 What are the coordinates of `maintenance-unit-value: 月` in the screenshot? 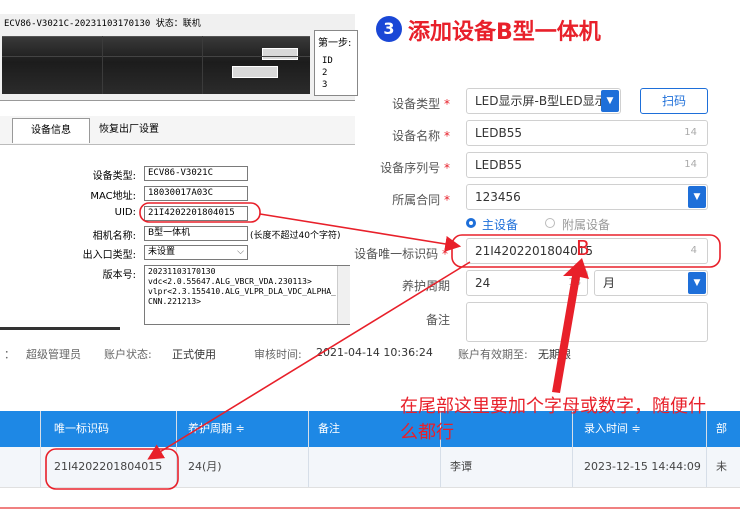 It's located at (609, 283).